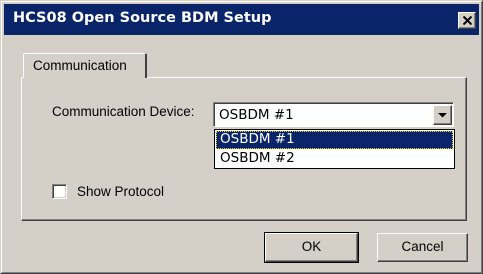 Image resolution: width=483 pixels, height=274 pixels. Describe the element at coordinates (422, 247) in the screenshot. I see `cancel-button: Cancel` at that location.